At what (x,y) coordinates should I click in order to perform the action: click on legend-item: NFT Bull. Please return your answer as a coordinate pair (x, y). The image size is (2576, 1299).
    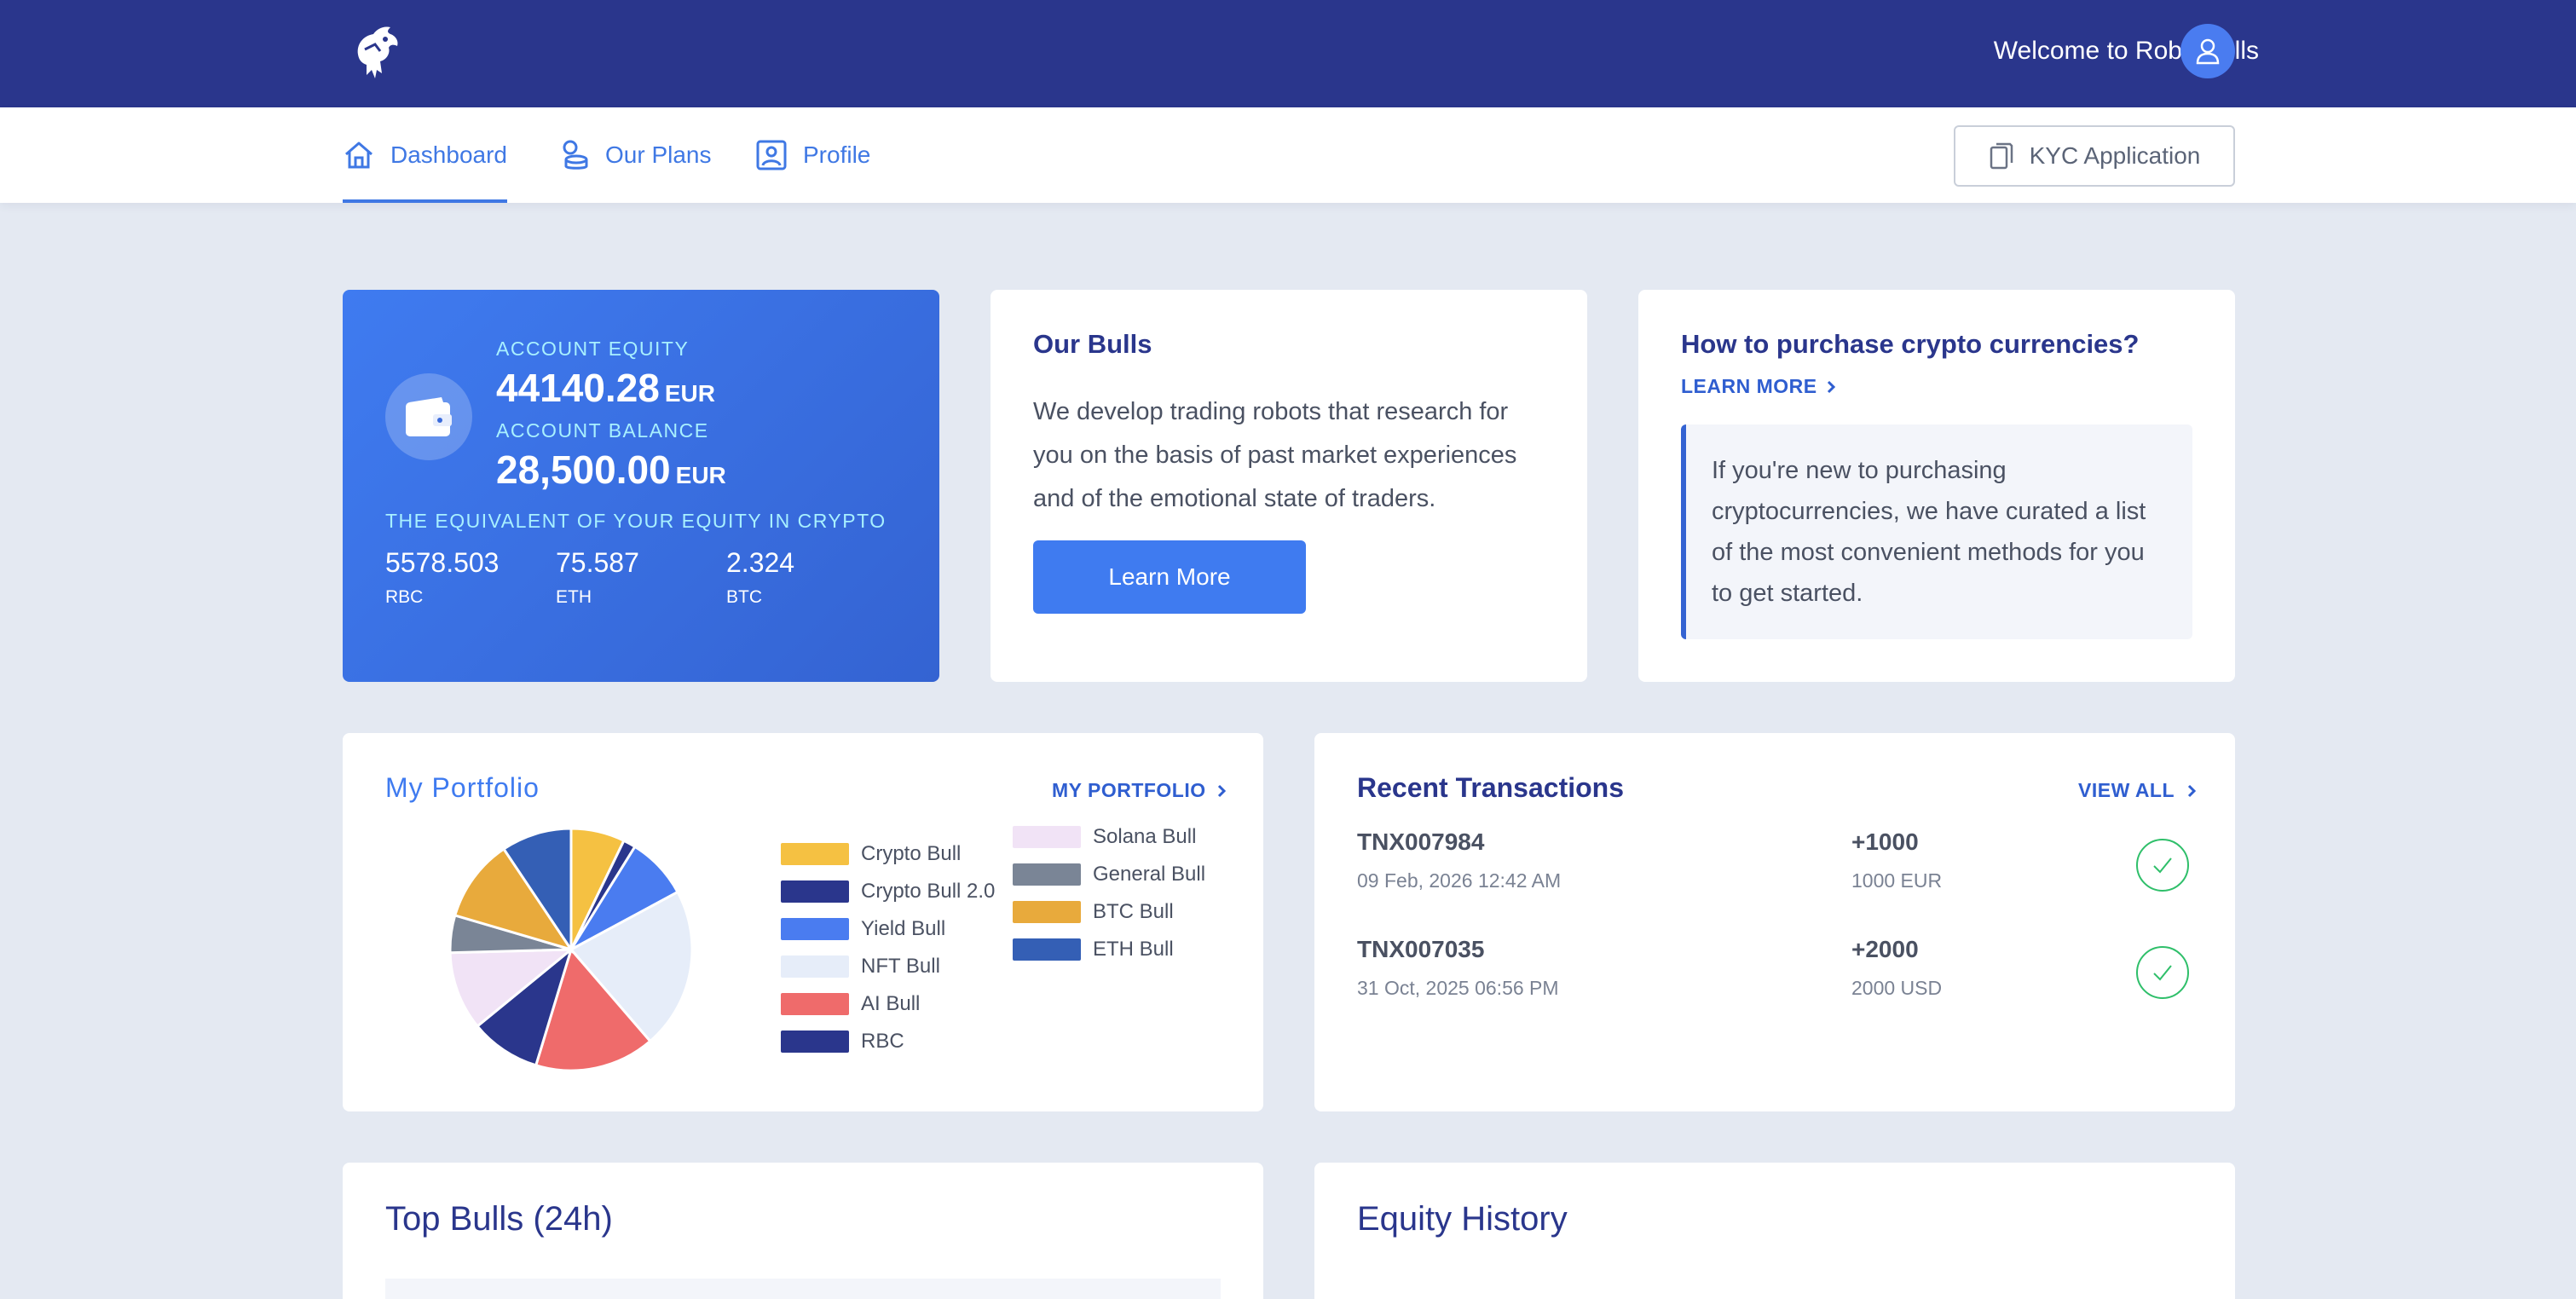
    Looking at the image, I should click on (860, 967).